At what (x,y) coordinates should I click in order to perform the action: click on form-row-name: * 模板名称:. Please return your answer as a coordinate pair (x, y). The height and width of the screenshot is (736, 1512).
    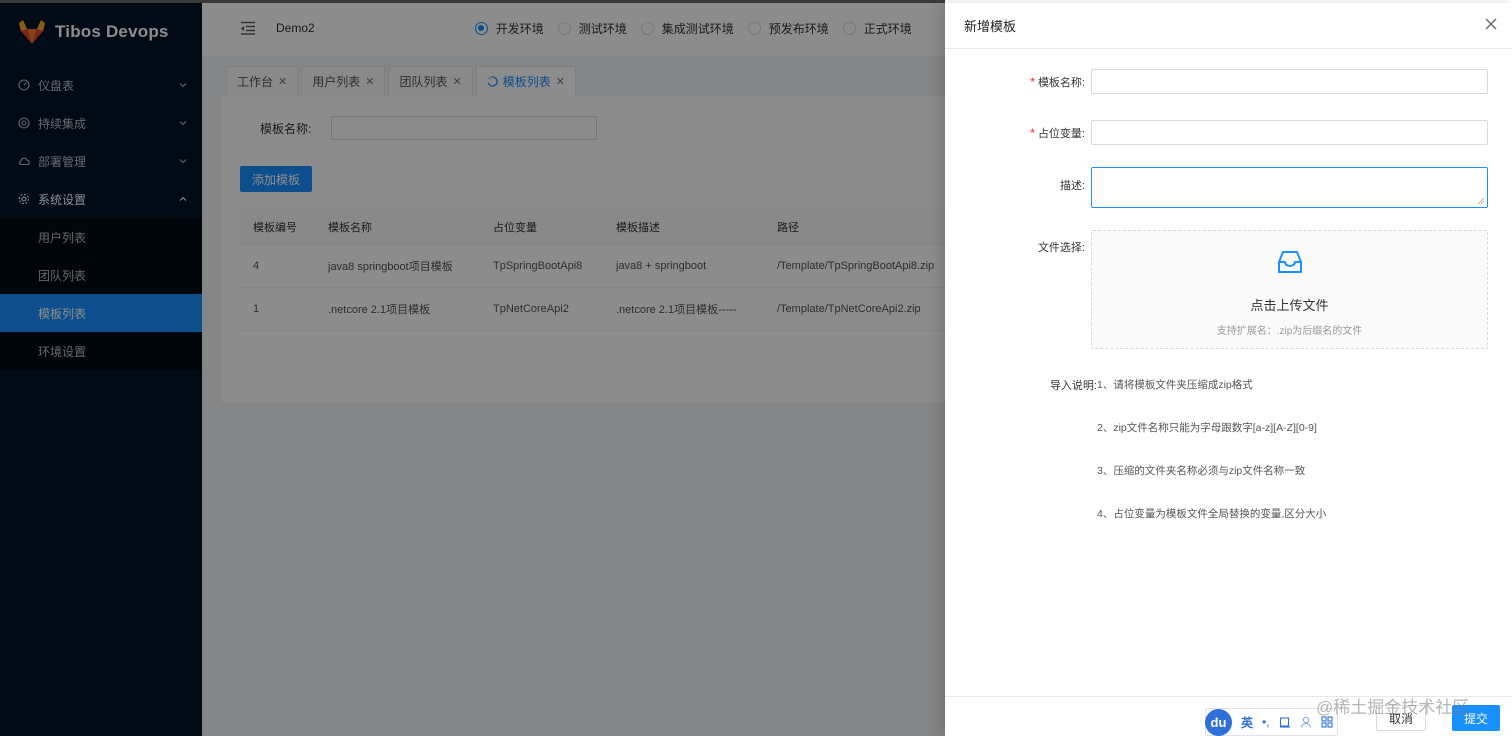
    Looking at the image, I should click on (1216, 81).